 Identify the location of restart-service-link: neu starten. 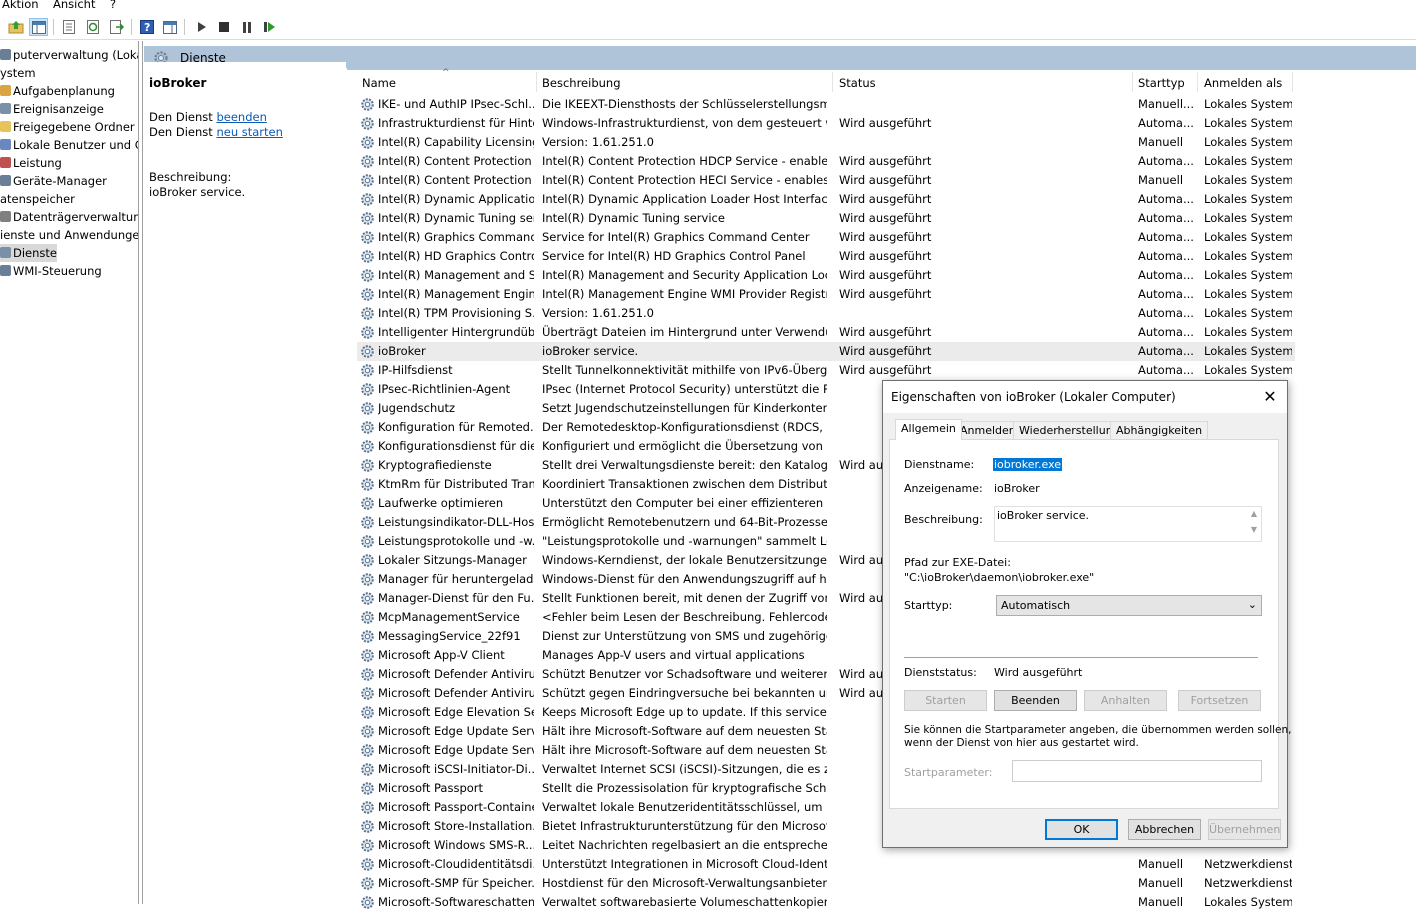
(249, 132).